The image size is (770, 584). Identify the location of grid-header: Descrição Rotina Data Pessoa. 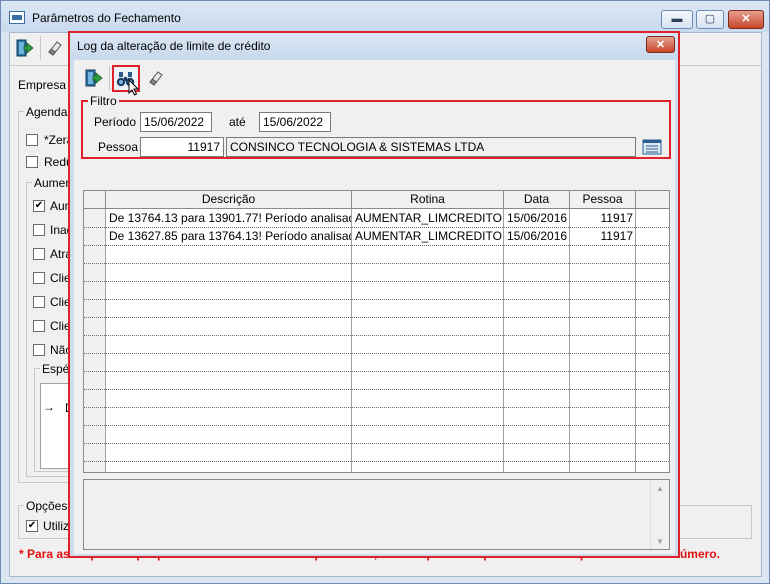
(376, 200).